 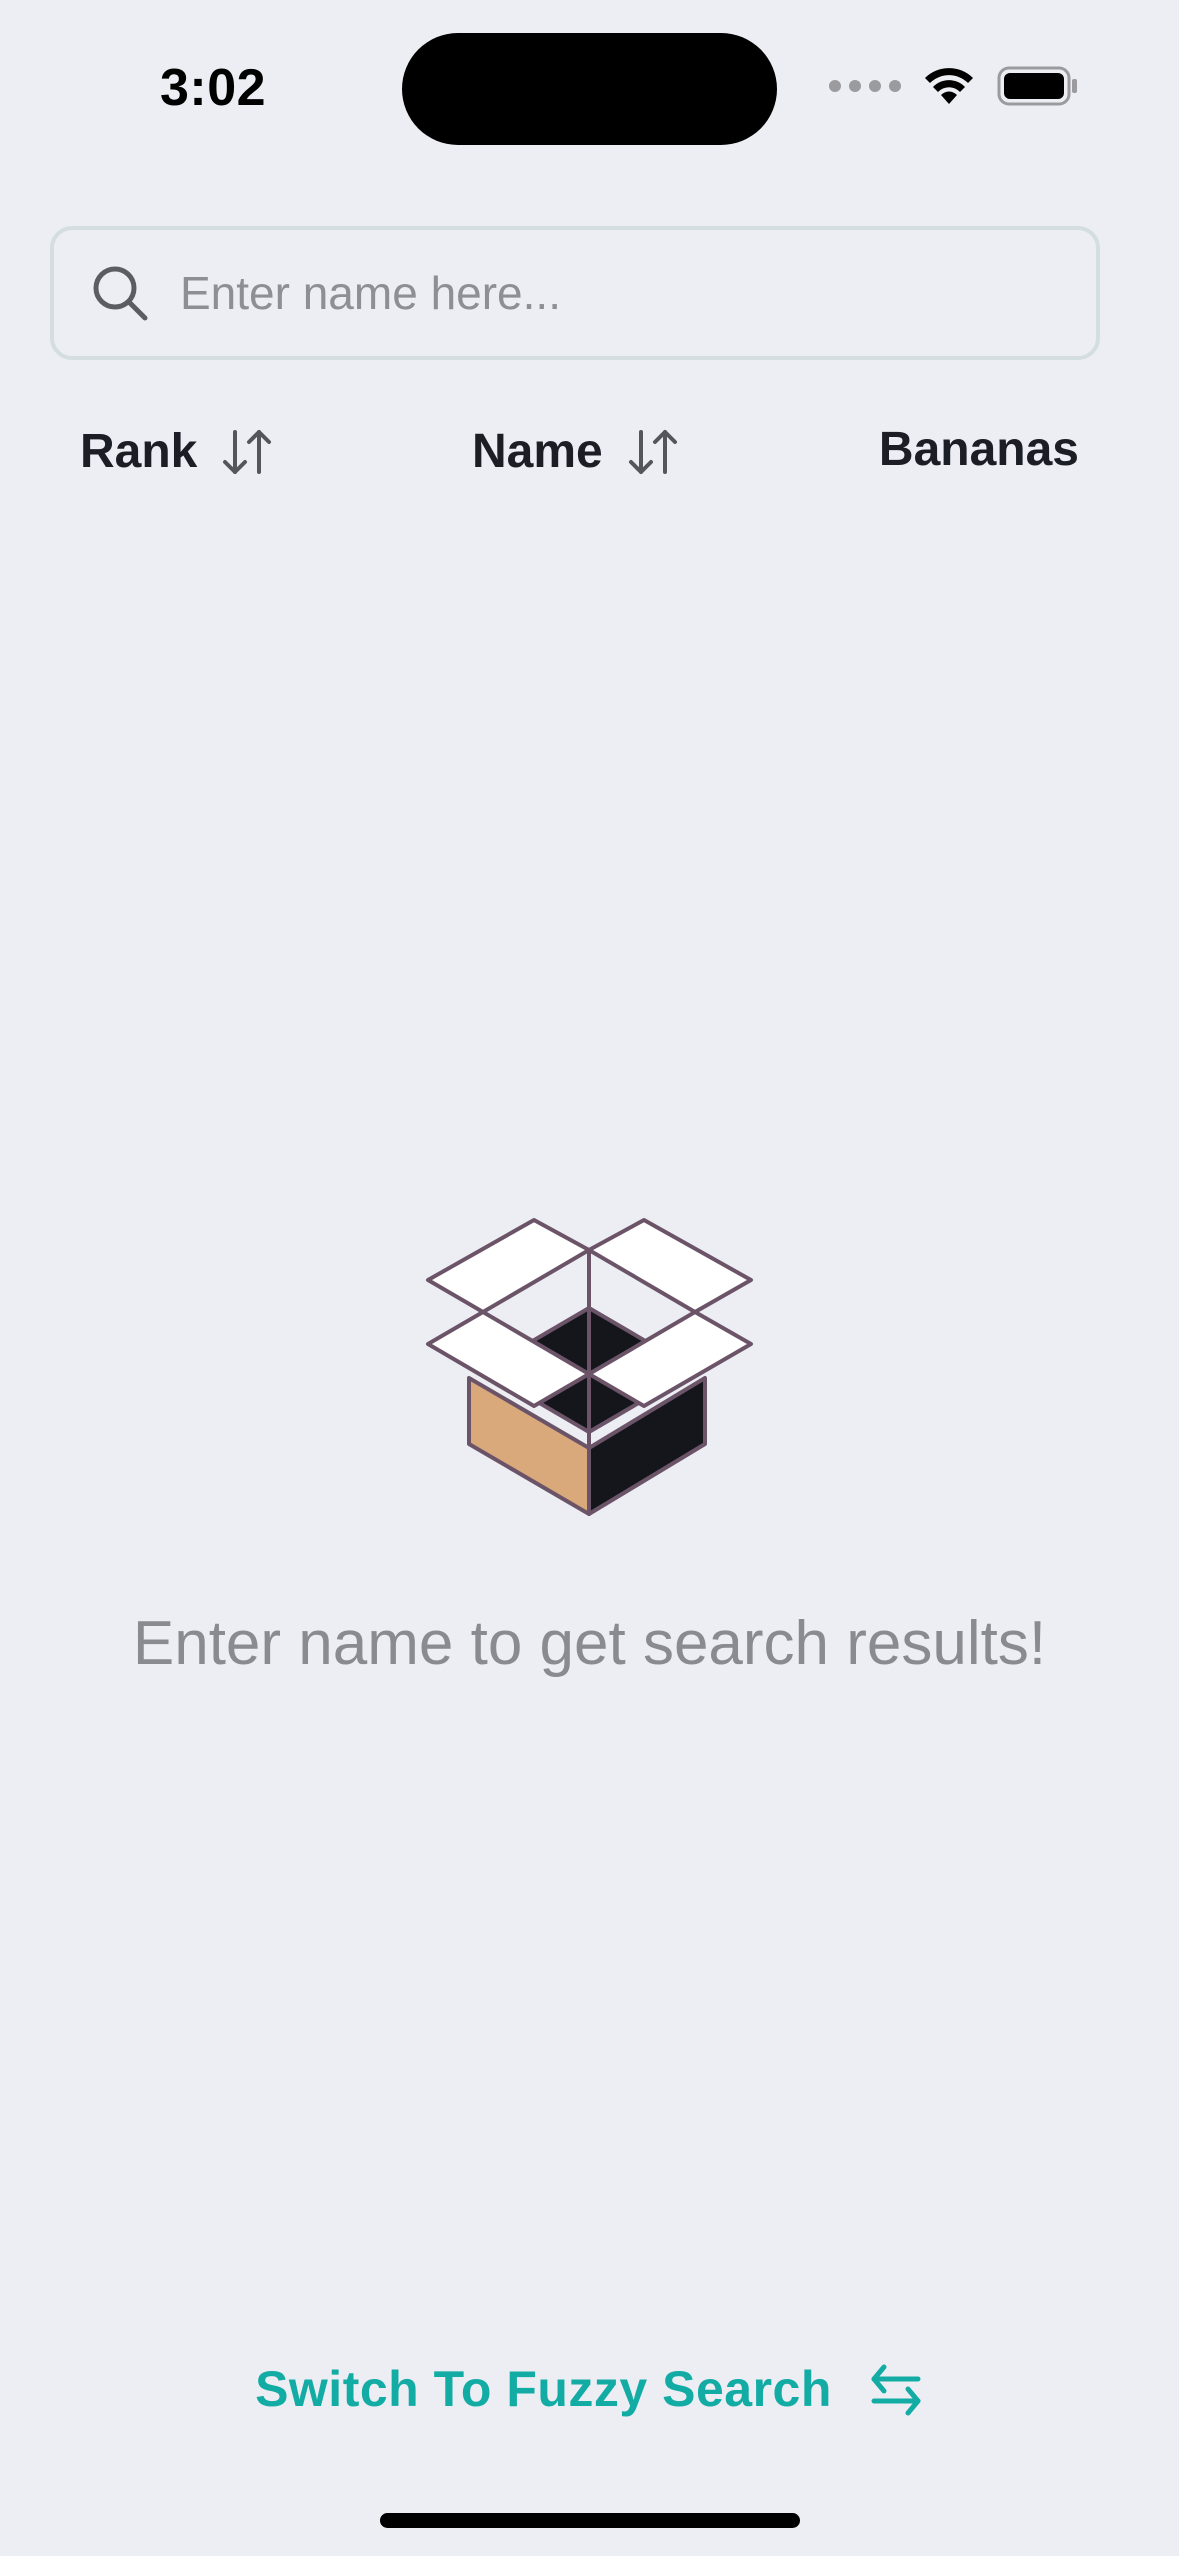 I want to click on cellular-signal-icon, so click(x=865, y=86).